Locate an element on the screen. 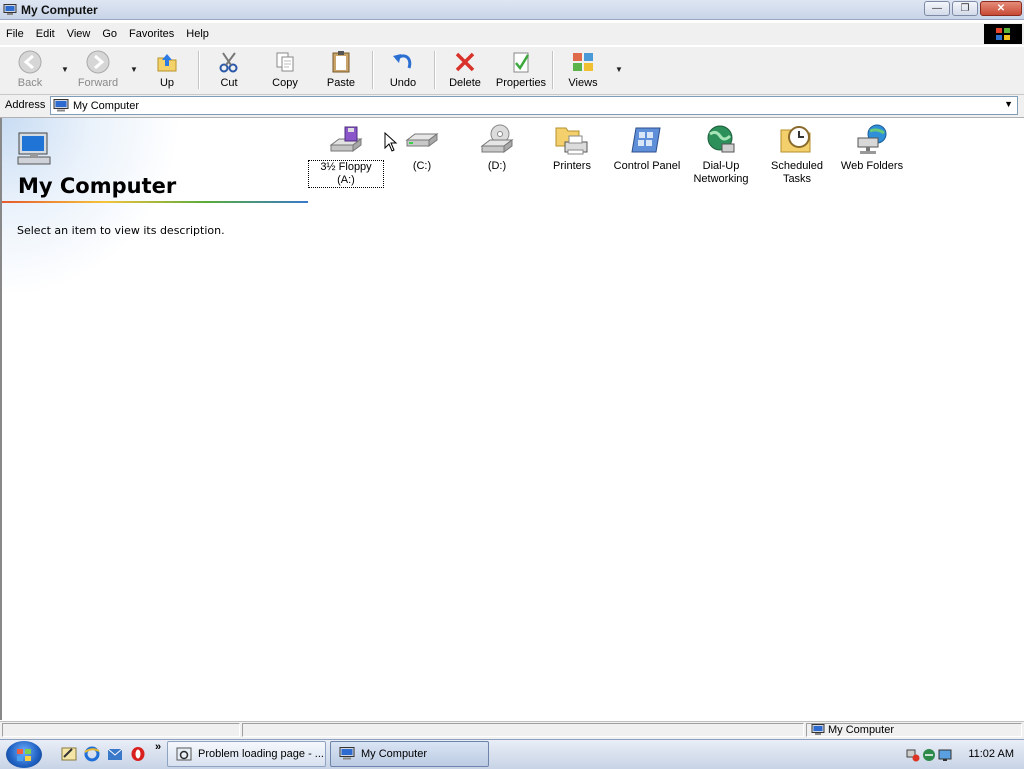  item-drive-d: (D:) is located at coordinates (497, 147).